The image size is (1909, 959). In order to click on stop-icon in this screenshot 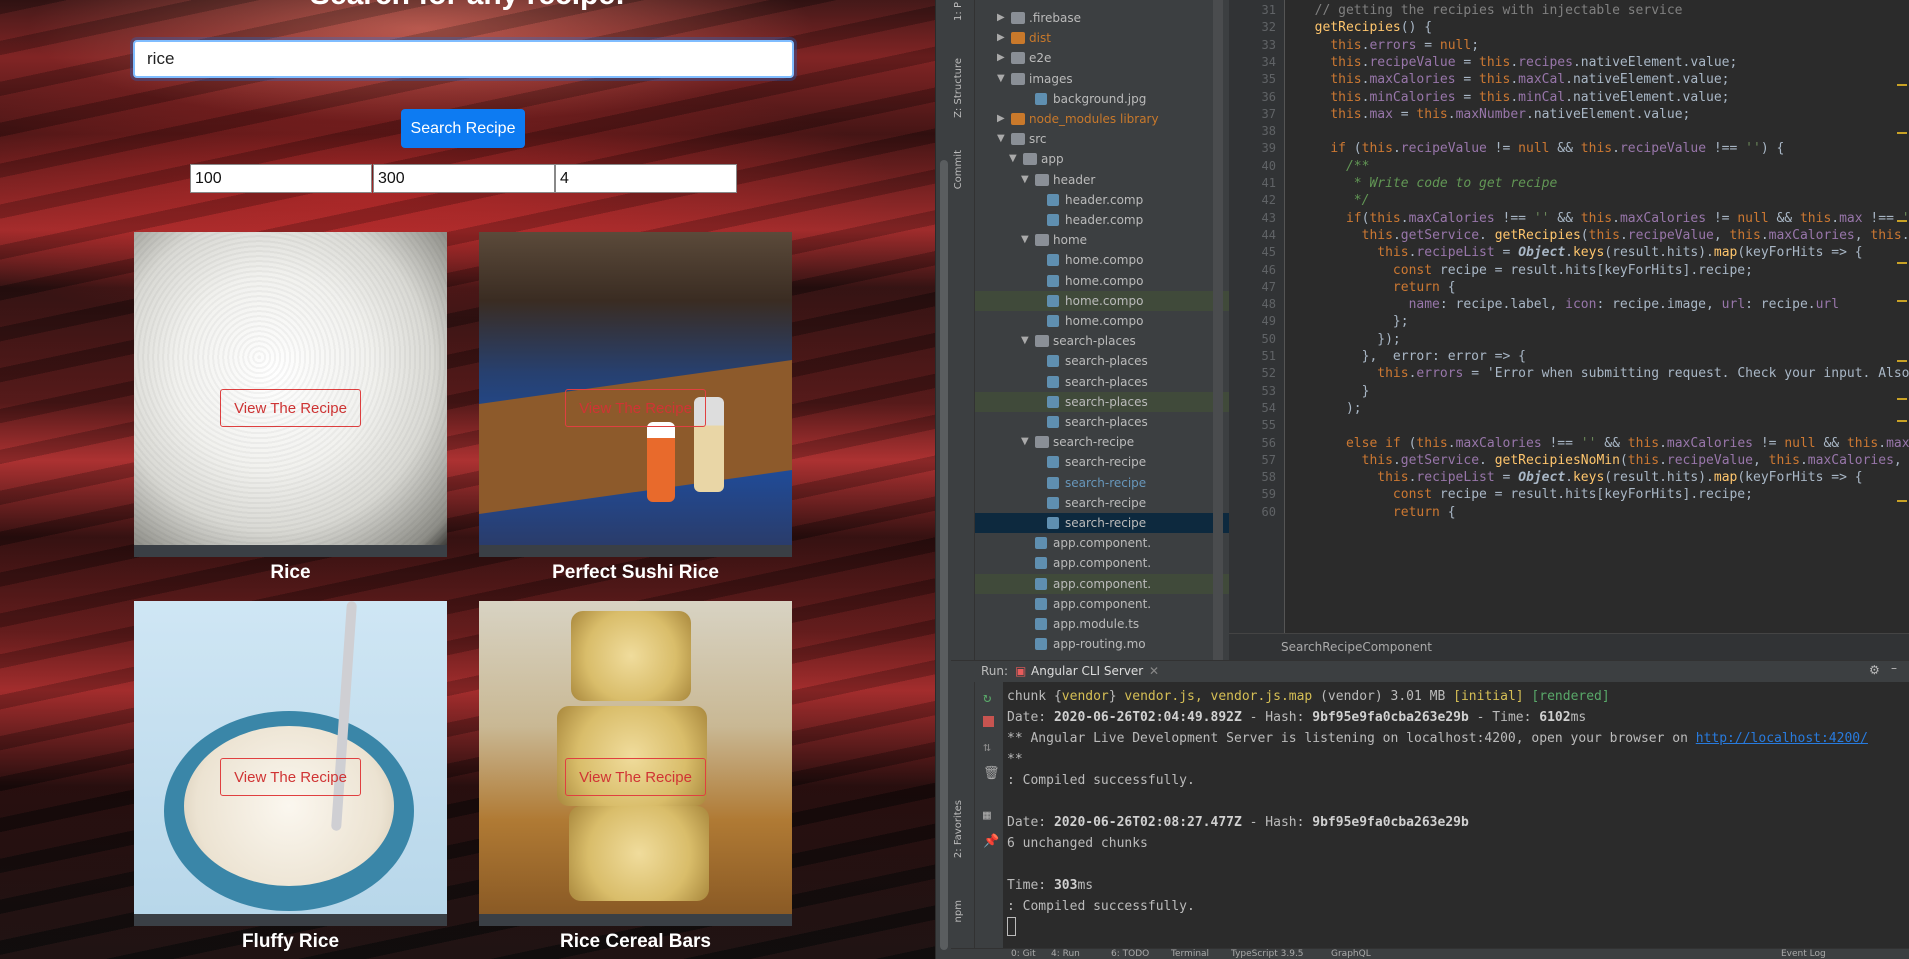, I will do `click(988, 721)`.